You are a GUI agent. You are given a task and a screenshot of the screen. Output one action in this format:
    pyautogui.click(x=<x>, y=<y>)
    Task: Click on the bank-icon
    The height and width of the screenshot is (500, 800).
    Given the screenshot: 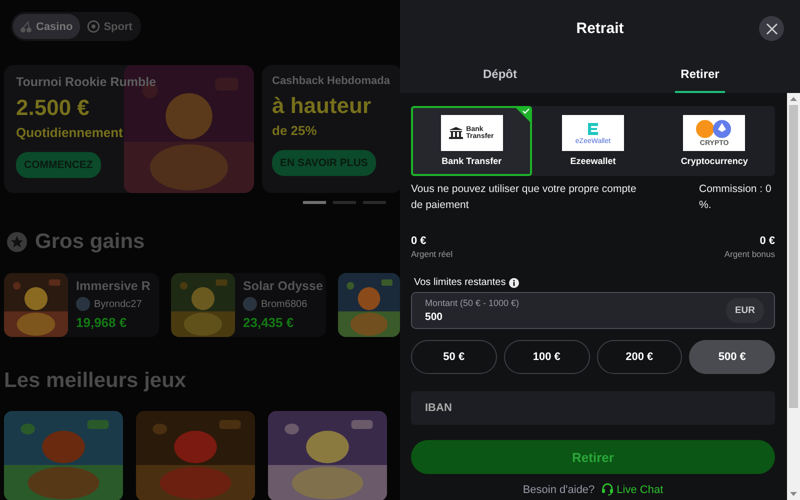 What is the action you would take?
    pyautogui.click(x=456, y=133)
    